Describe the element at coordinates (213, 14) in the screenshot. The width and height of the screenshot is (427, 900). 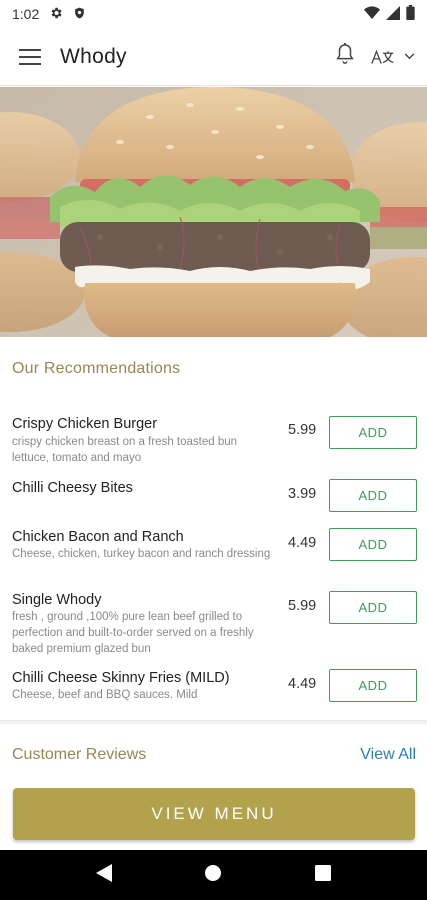
I see `status-bar: 1:02` at that location.